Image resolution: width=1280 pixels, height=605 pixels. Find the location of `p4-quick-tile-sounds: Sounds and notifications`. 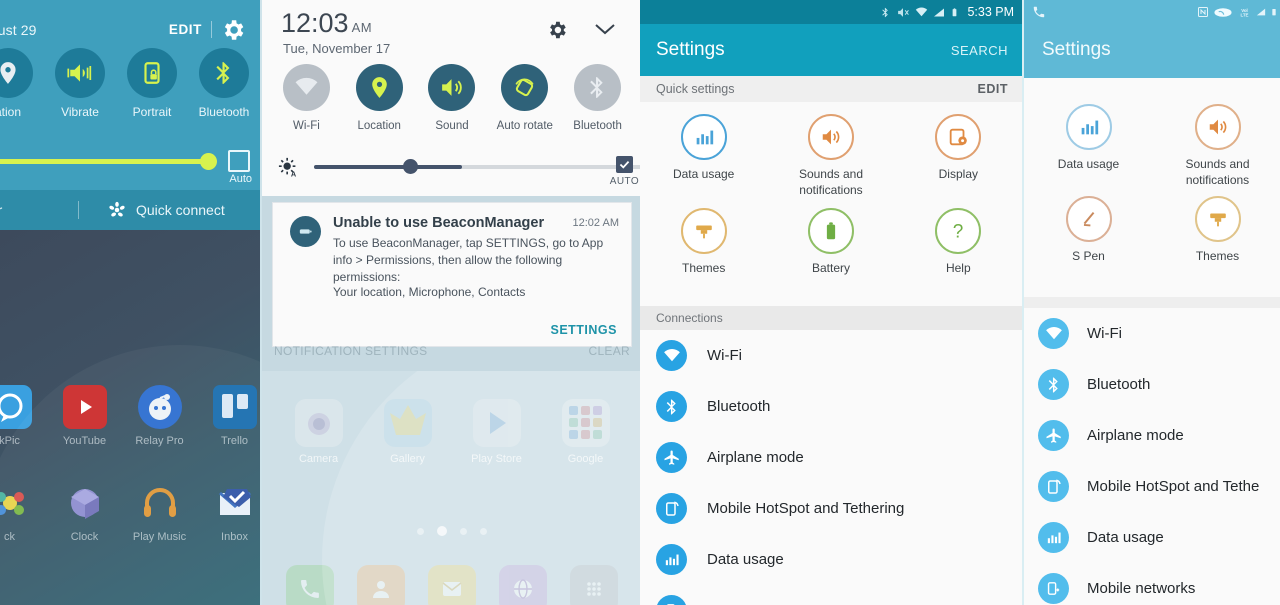

p4-quick-tile-sounds: Sounds and notifications is located at coordinates (1216, 142).